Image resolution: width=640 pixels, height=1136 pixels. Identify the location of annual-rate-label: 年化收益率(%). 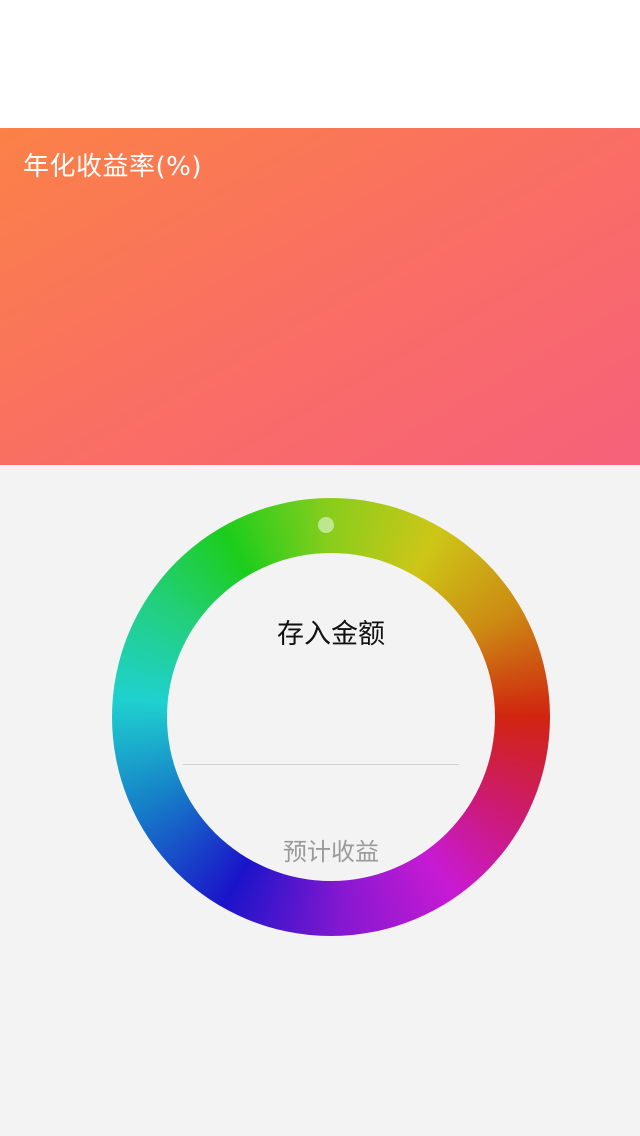
(112, 167).